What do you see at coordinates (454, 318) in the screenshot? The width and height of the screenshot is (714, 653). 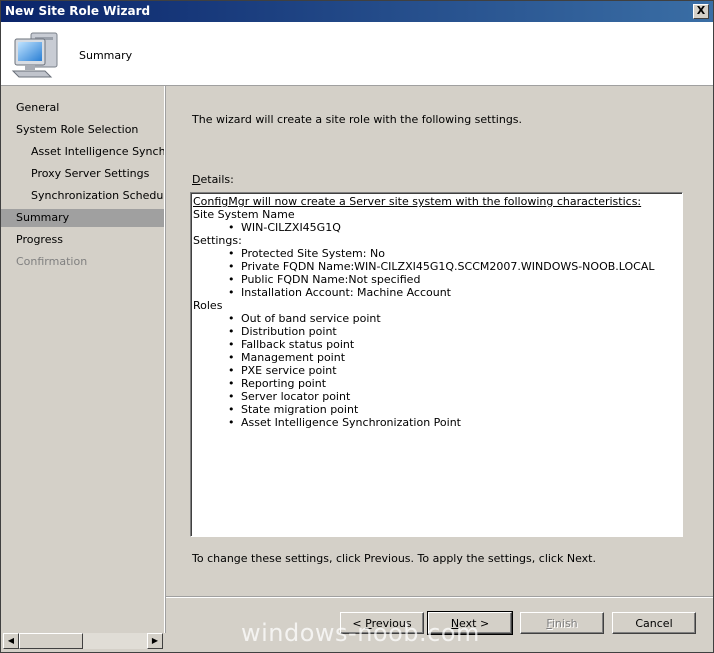 I see `list-item: Out of band service point` at bounding box center [454, 318].